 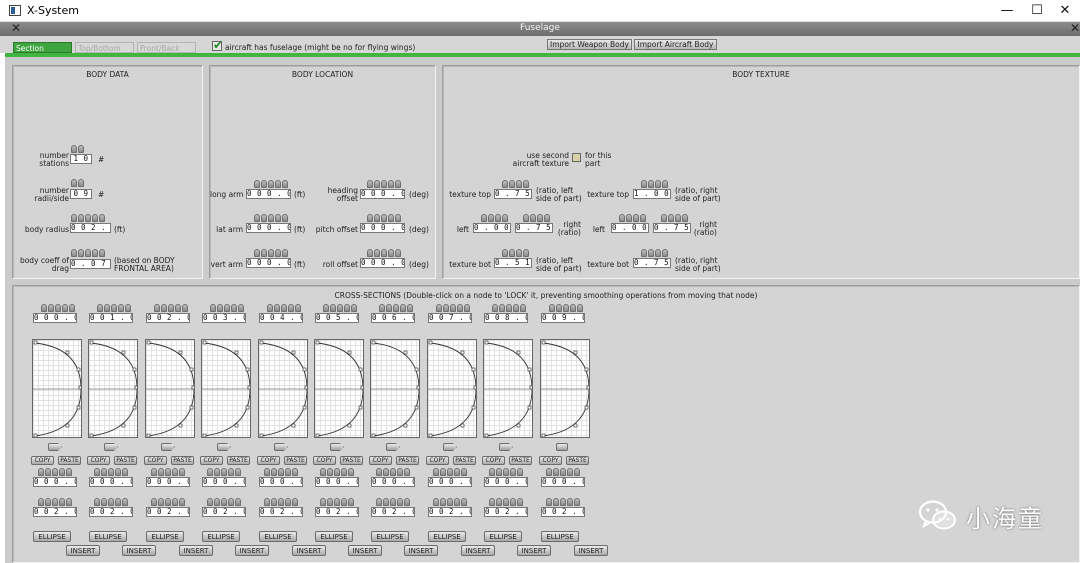 I want to click on texture-top-left-field: 0 . 7 5 4, so click(x=513, y=194).